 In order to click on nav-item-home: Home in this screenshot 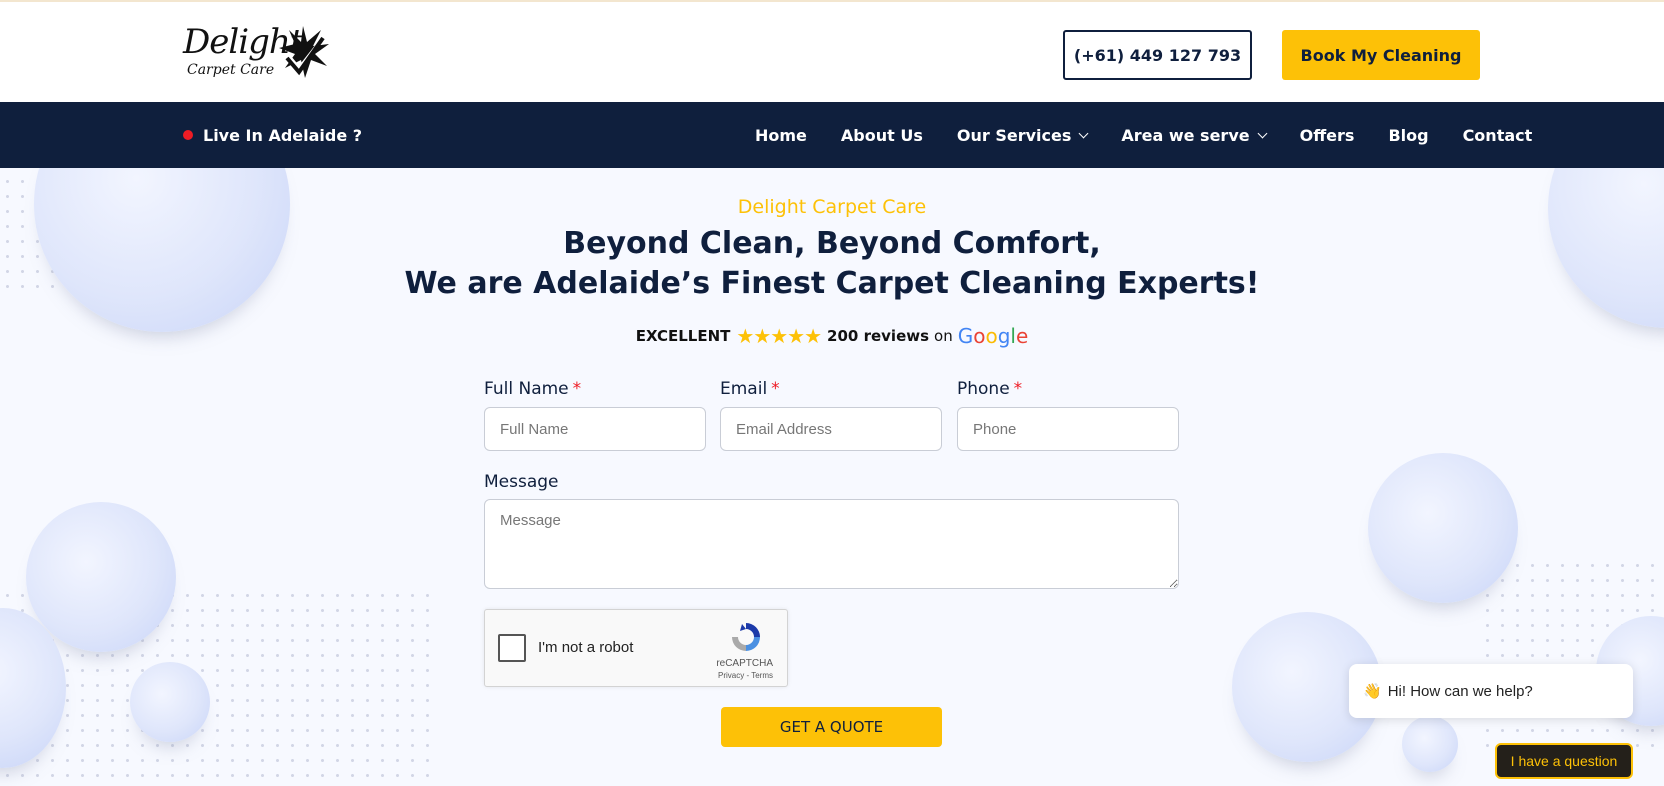, I will do `click(781, 135)`.